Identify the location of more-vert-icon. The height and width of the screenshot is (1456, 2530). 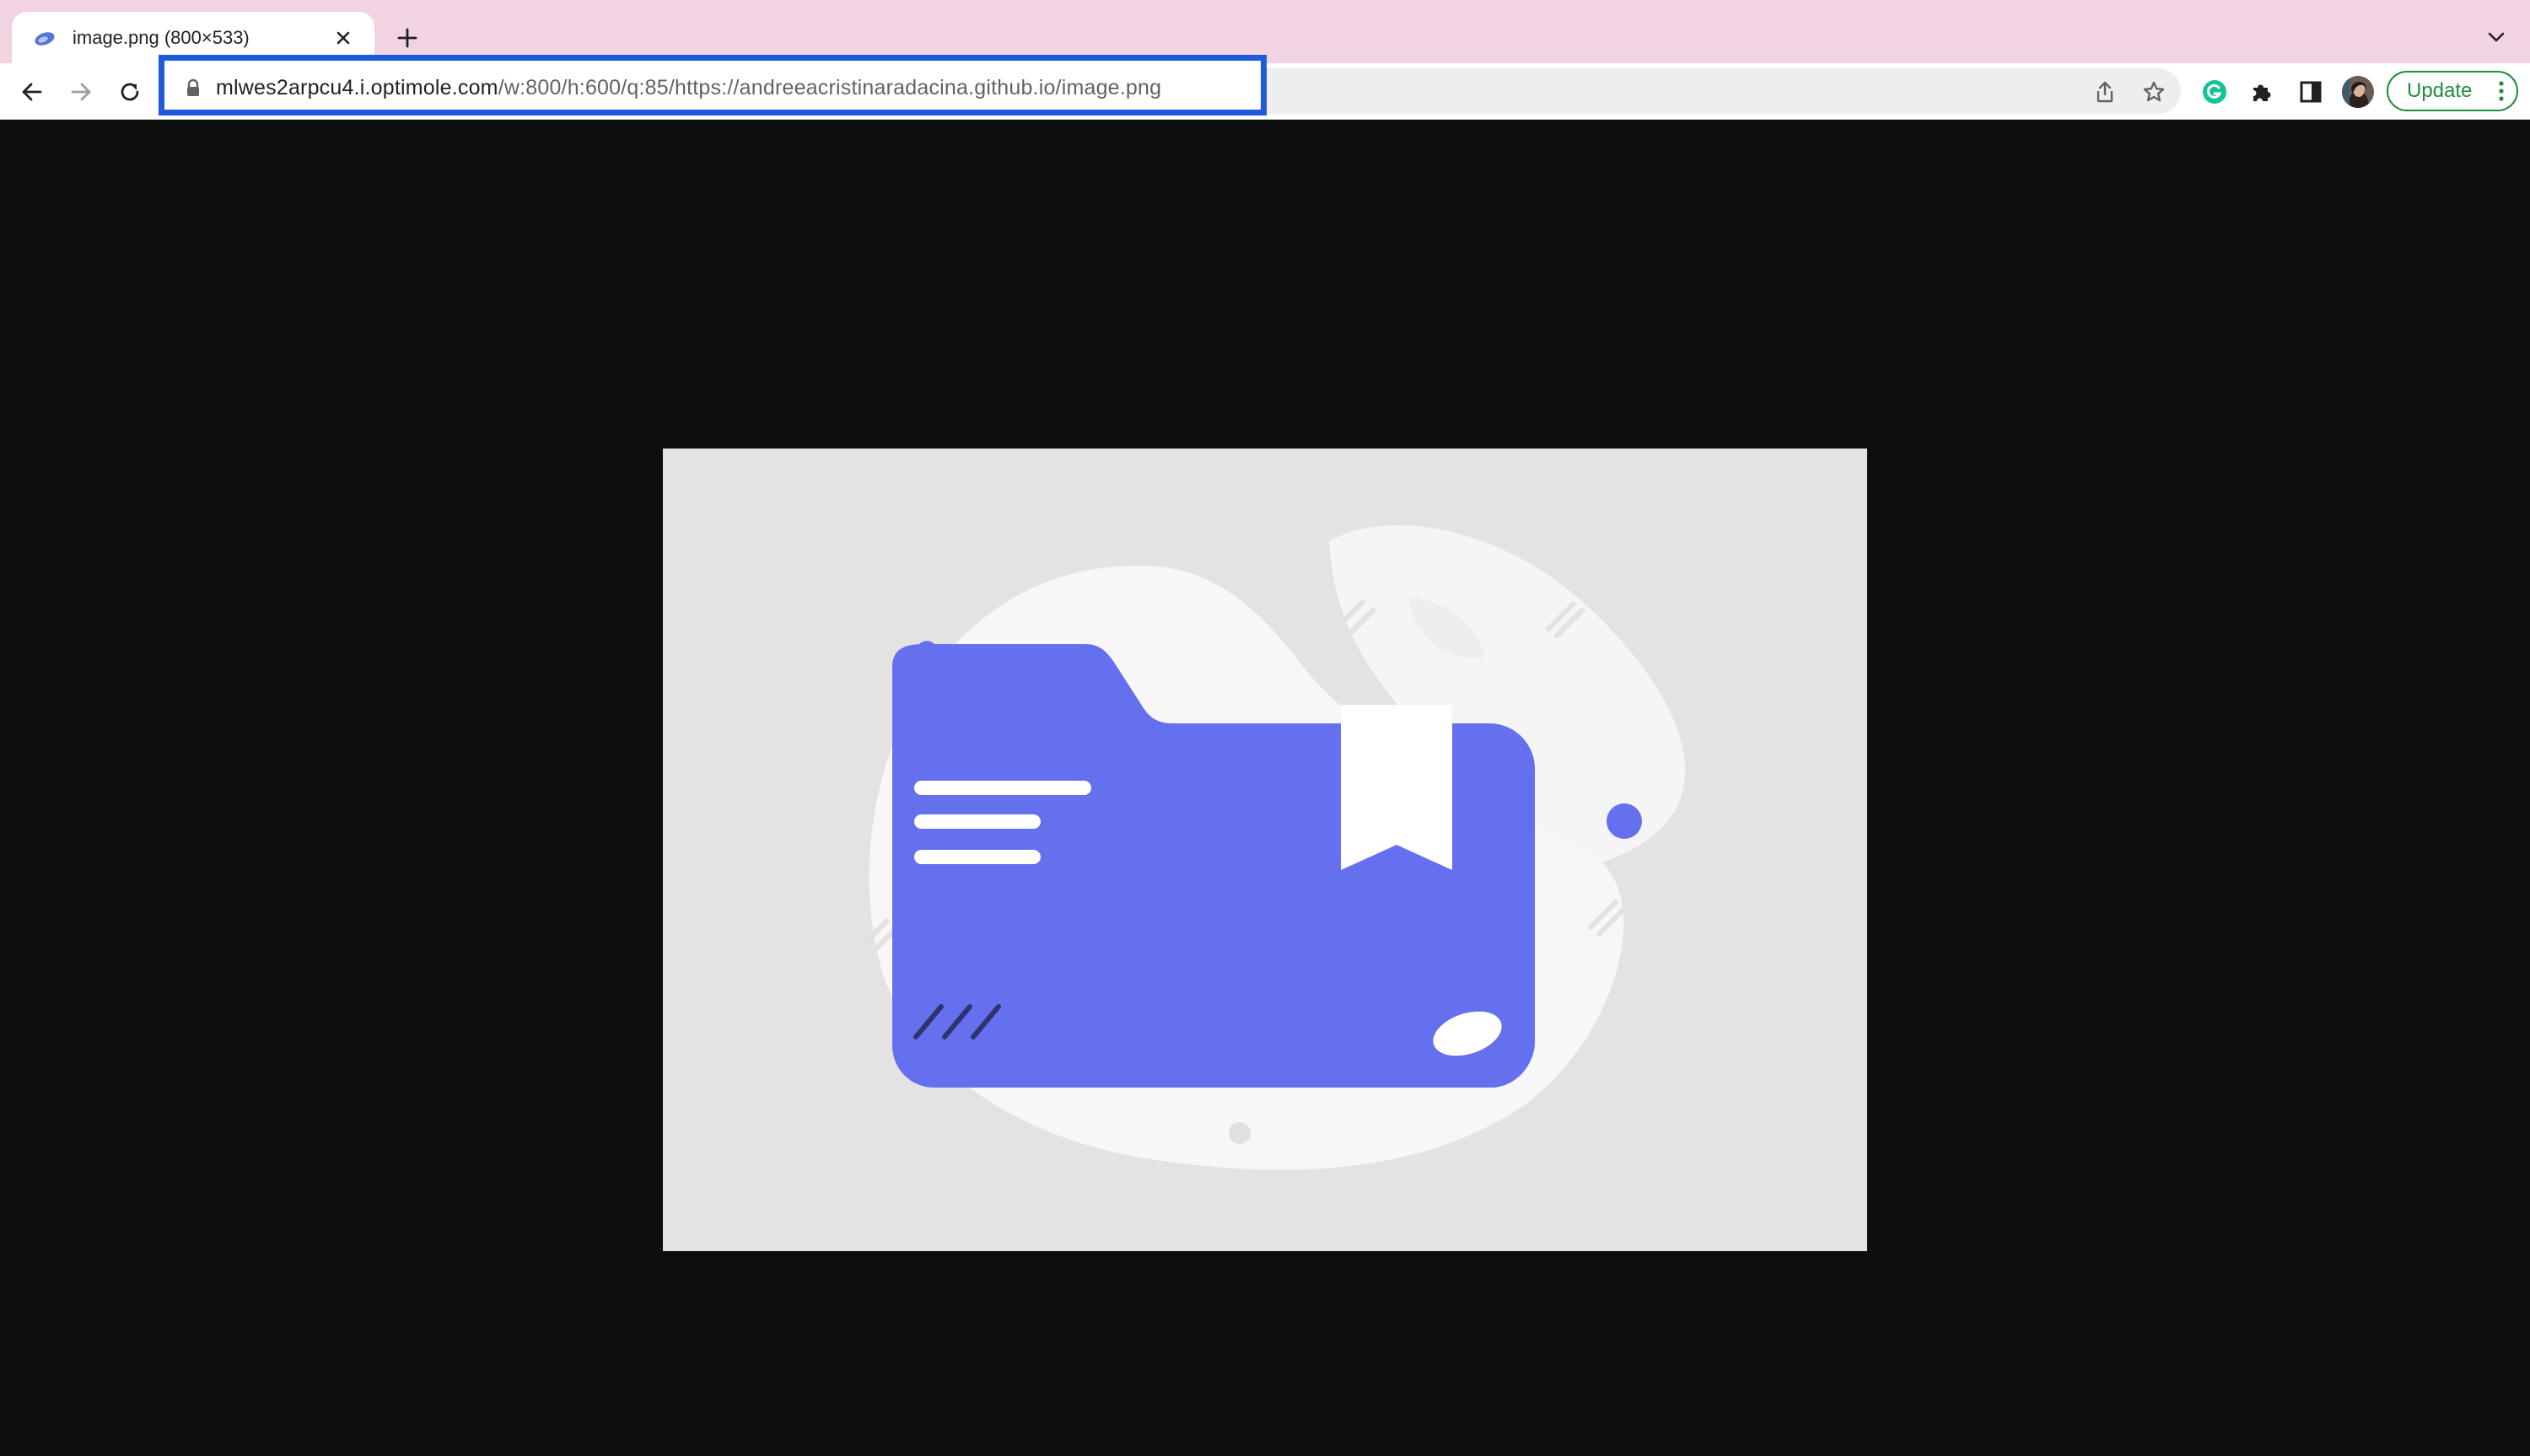
(2501, 91).